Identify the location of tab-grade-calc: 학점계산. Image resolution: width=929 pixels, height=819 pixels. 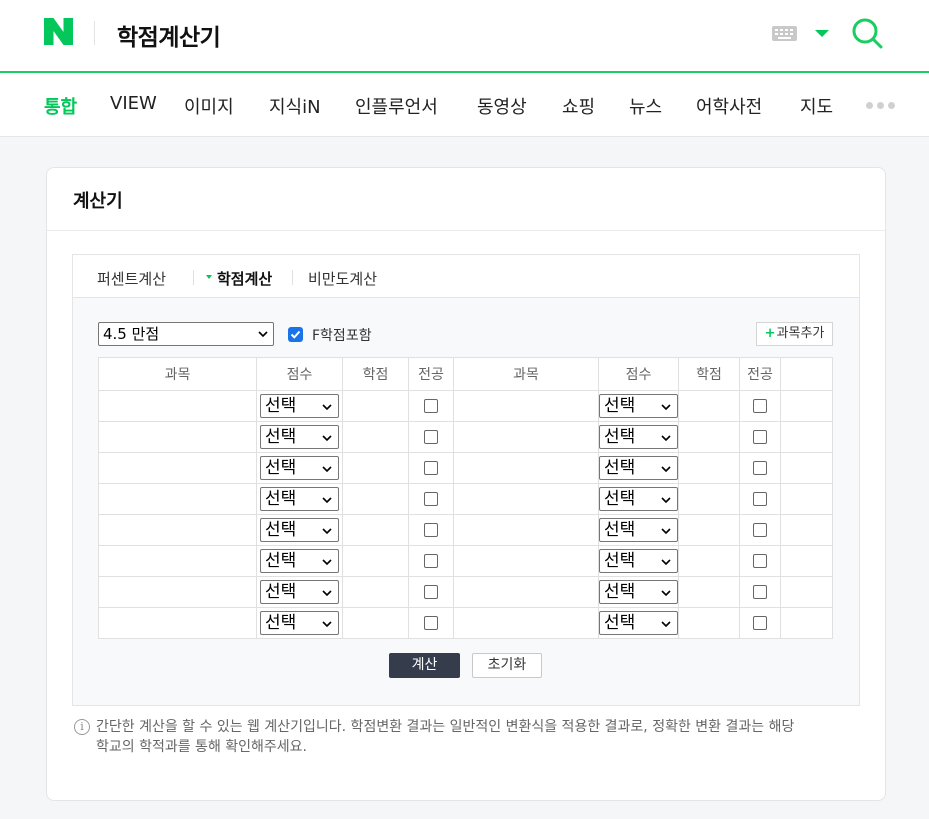
(244, 278).